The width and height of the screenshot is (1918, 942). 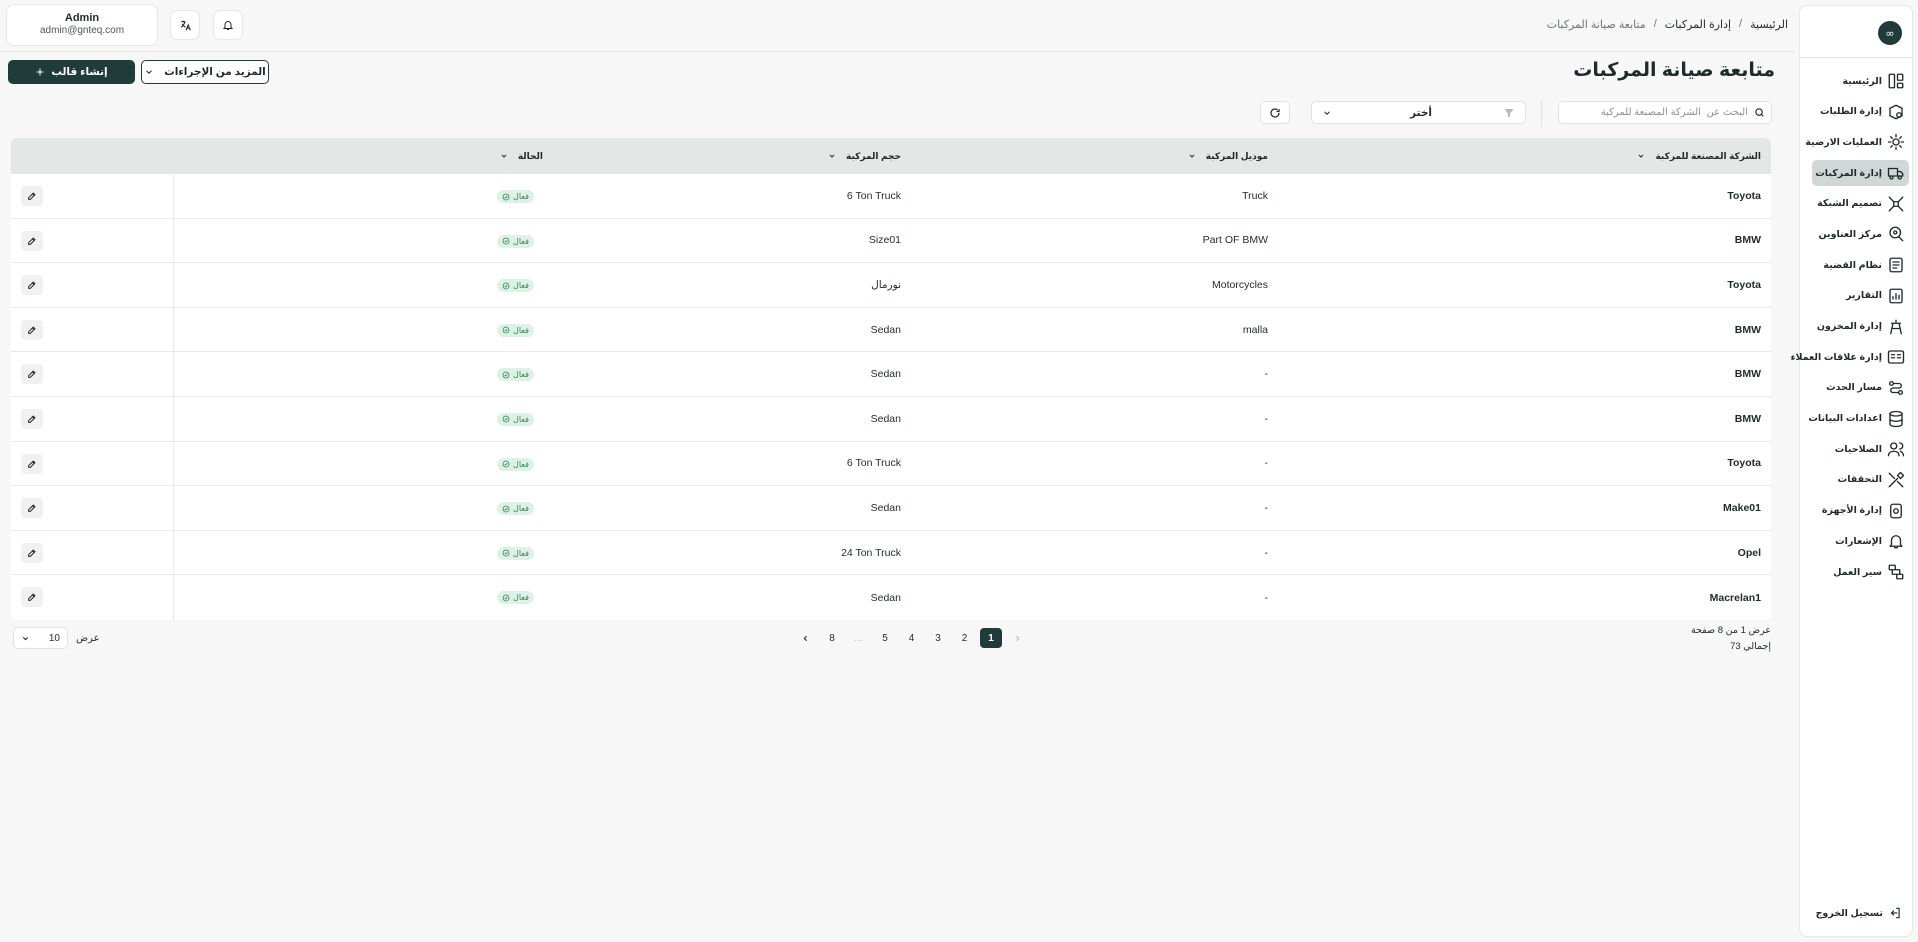 I want to click on sidebar-item: مركز العناوين, so click(x=1860, y=234).